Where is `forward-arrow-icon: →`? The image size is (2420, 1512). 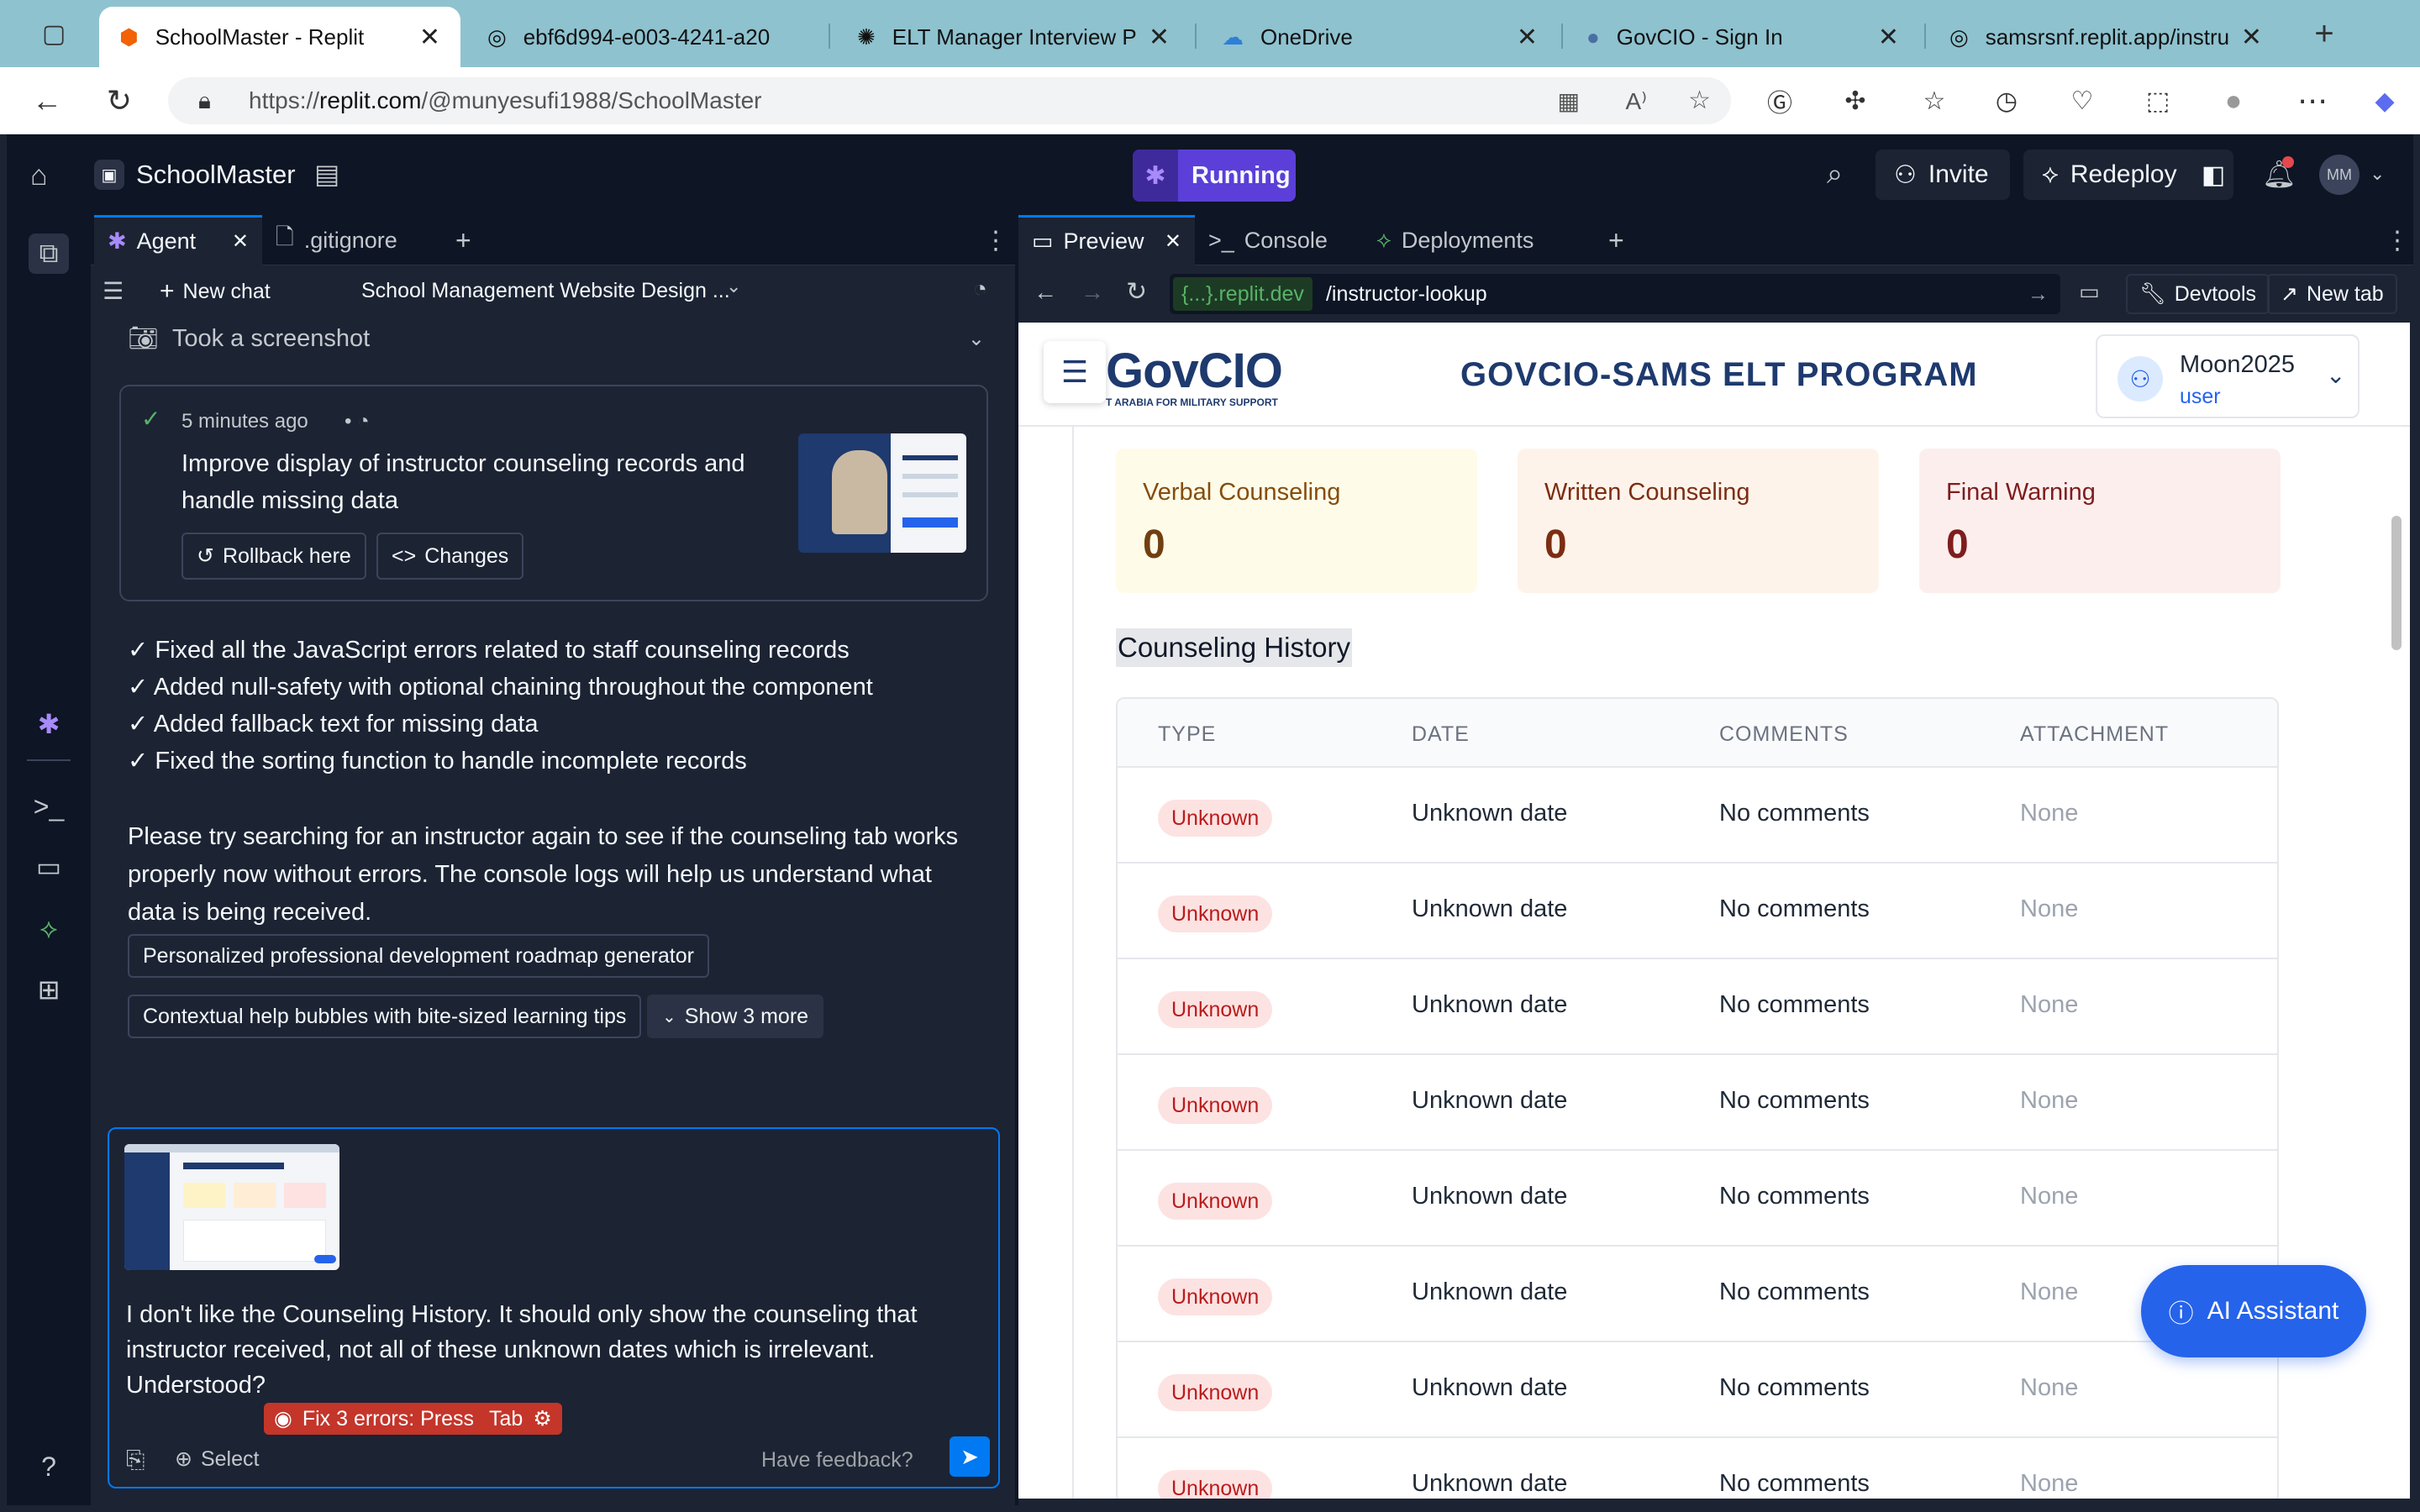 forward-arrow-icon: → is located at coordinates (1092, 292).